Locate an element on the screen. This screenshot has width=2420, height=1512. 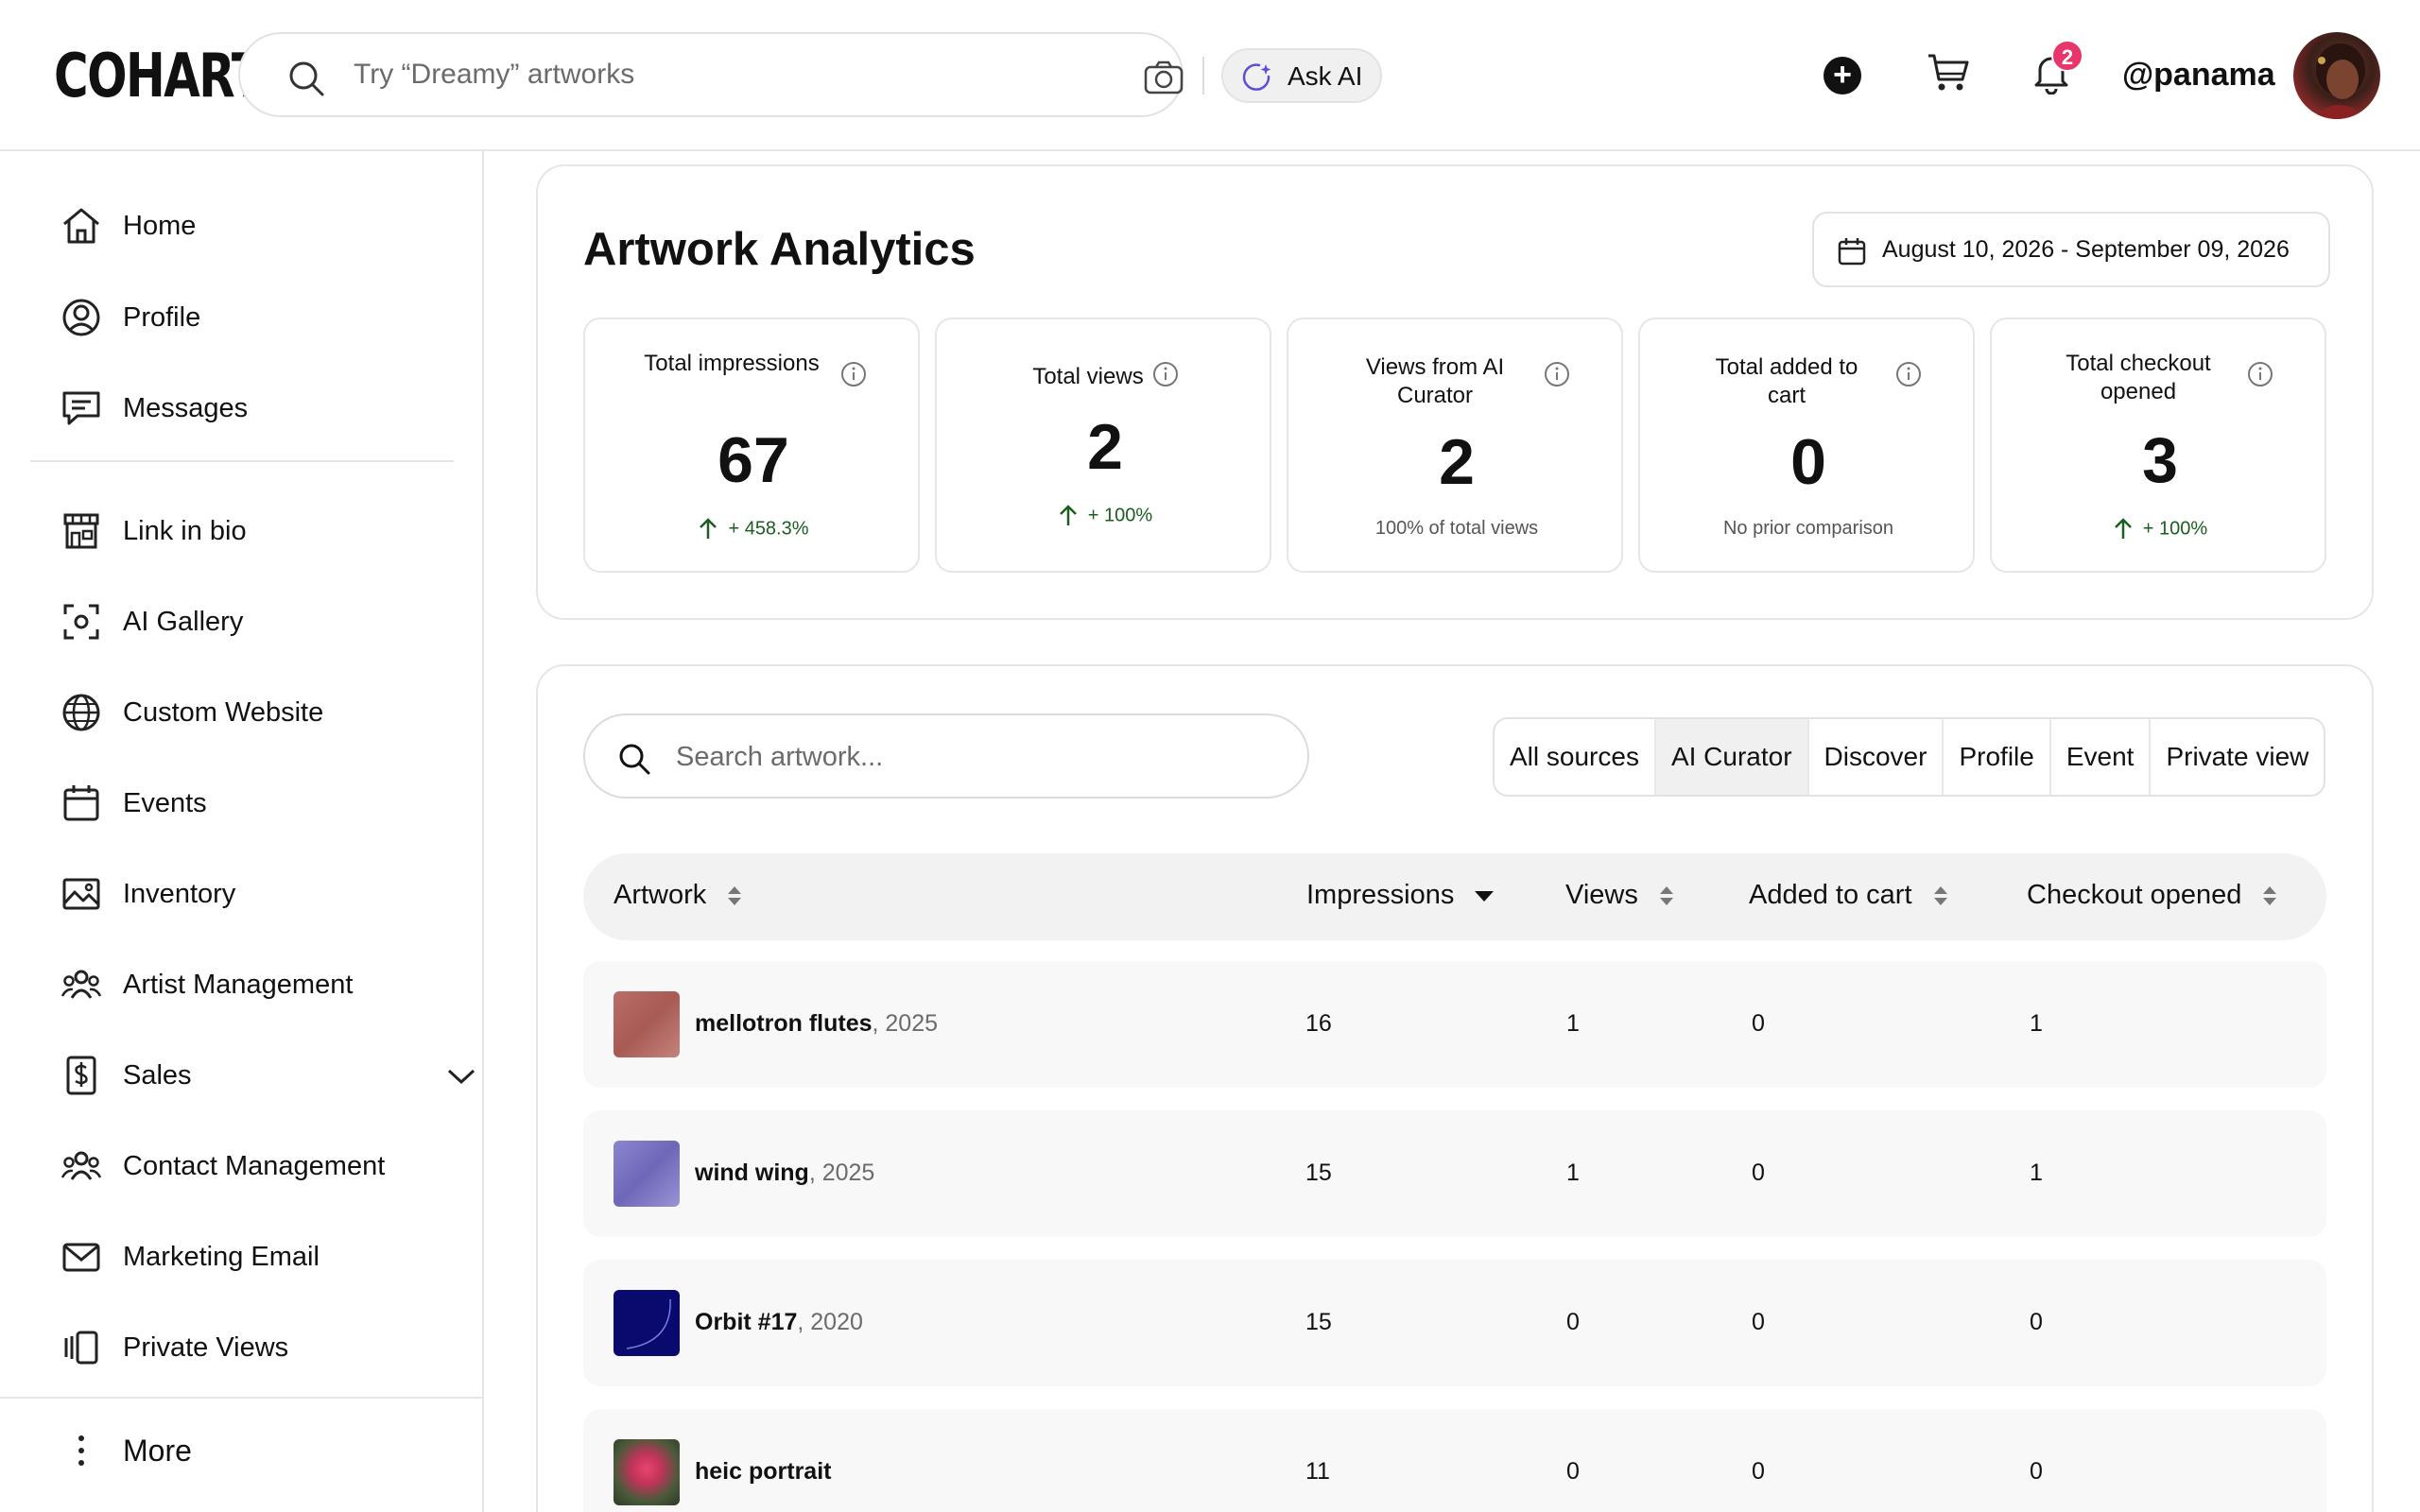
artwork-title: Orbit #17, 2020 is located at coordinates (779, 1322).